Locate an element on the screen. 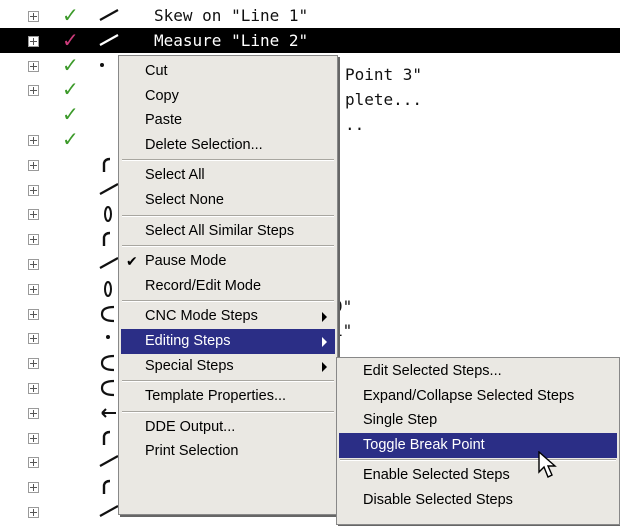 The width and height of the screenshot is (620, 526). menu-item-special-steps: Special Steps is located at coordinates (228, 366).